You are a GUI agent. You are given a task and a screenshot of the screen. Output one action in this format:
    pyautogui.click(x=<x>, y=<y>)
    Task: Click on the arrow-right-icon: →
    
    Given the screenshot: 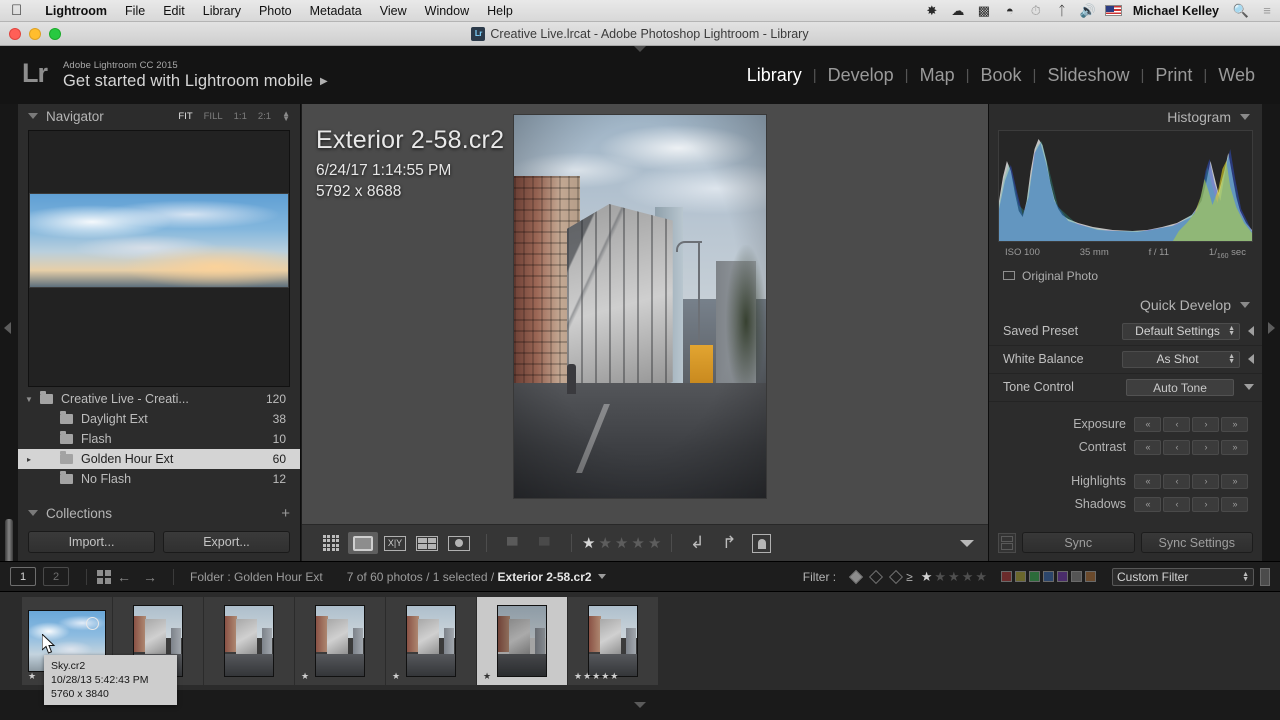 What is the action you would take?
    pyautogui.click(x=150, y=577)
    